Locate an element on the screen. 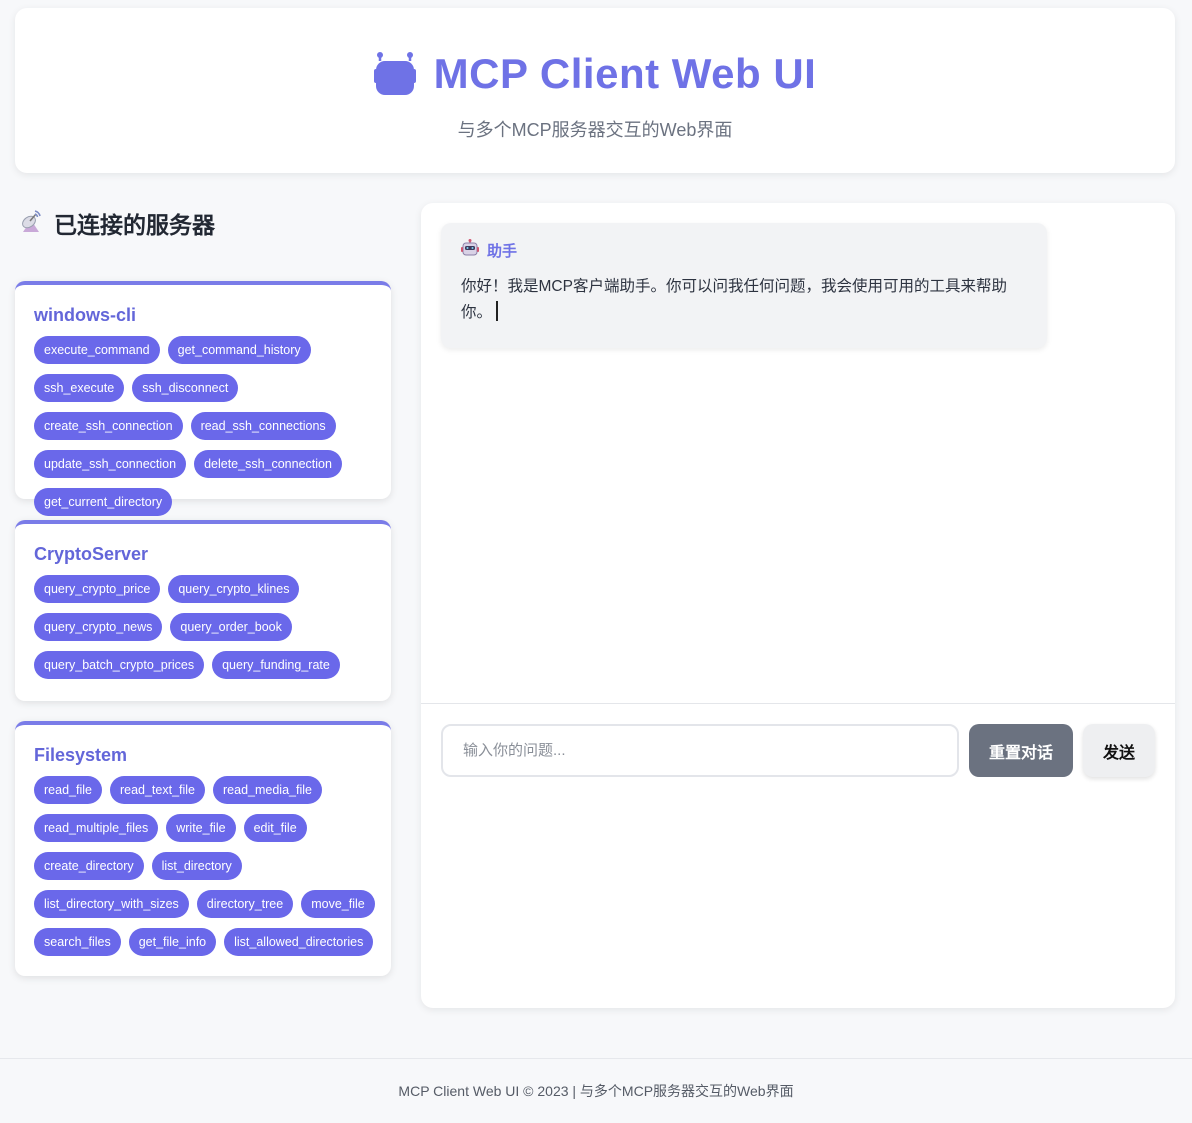 The width and height of the screenshot is (1192, 1123). tool-chip: read_multiple_files is located at coordinates (96, 828).